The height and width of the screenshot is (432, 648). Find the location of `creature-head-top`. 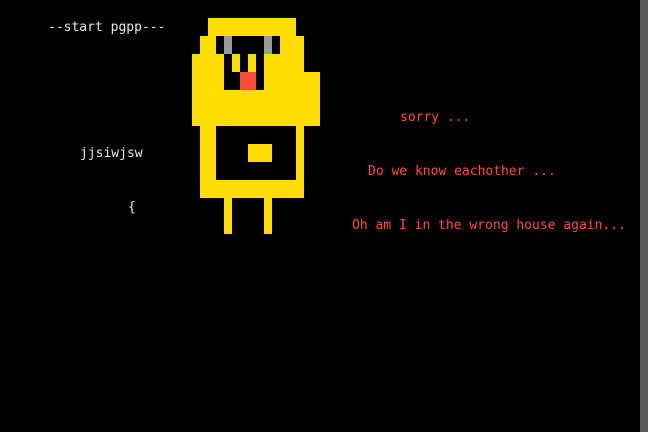

creature-head-top is located at coordinates (252, 27).